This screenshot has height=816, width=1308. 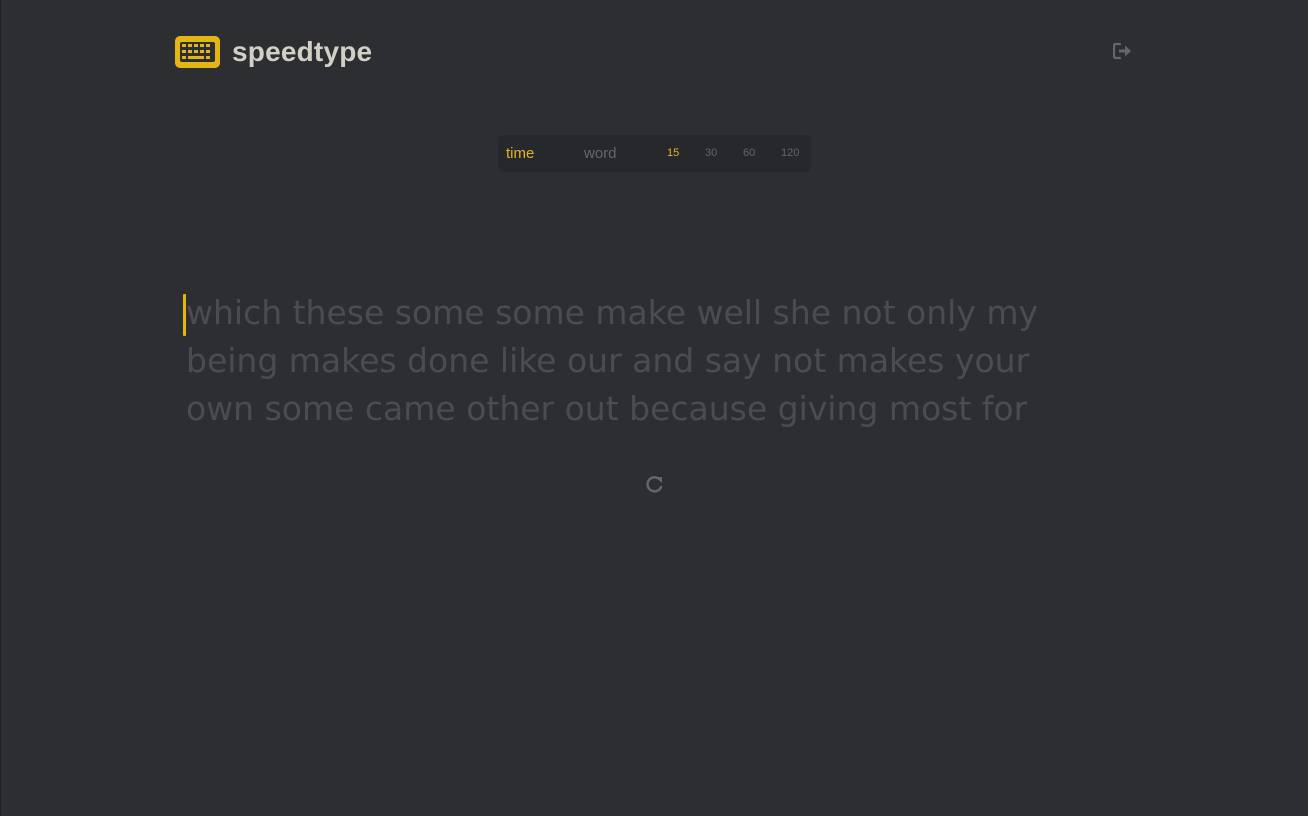 What do you see at coordinates (654, 485) in the screenshot?
I see `redo-icon` at bounding box center [654, 485].